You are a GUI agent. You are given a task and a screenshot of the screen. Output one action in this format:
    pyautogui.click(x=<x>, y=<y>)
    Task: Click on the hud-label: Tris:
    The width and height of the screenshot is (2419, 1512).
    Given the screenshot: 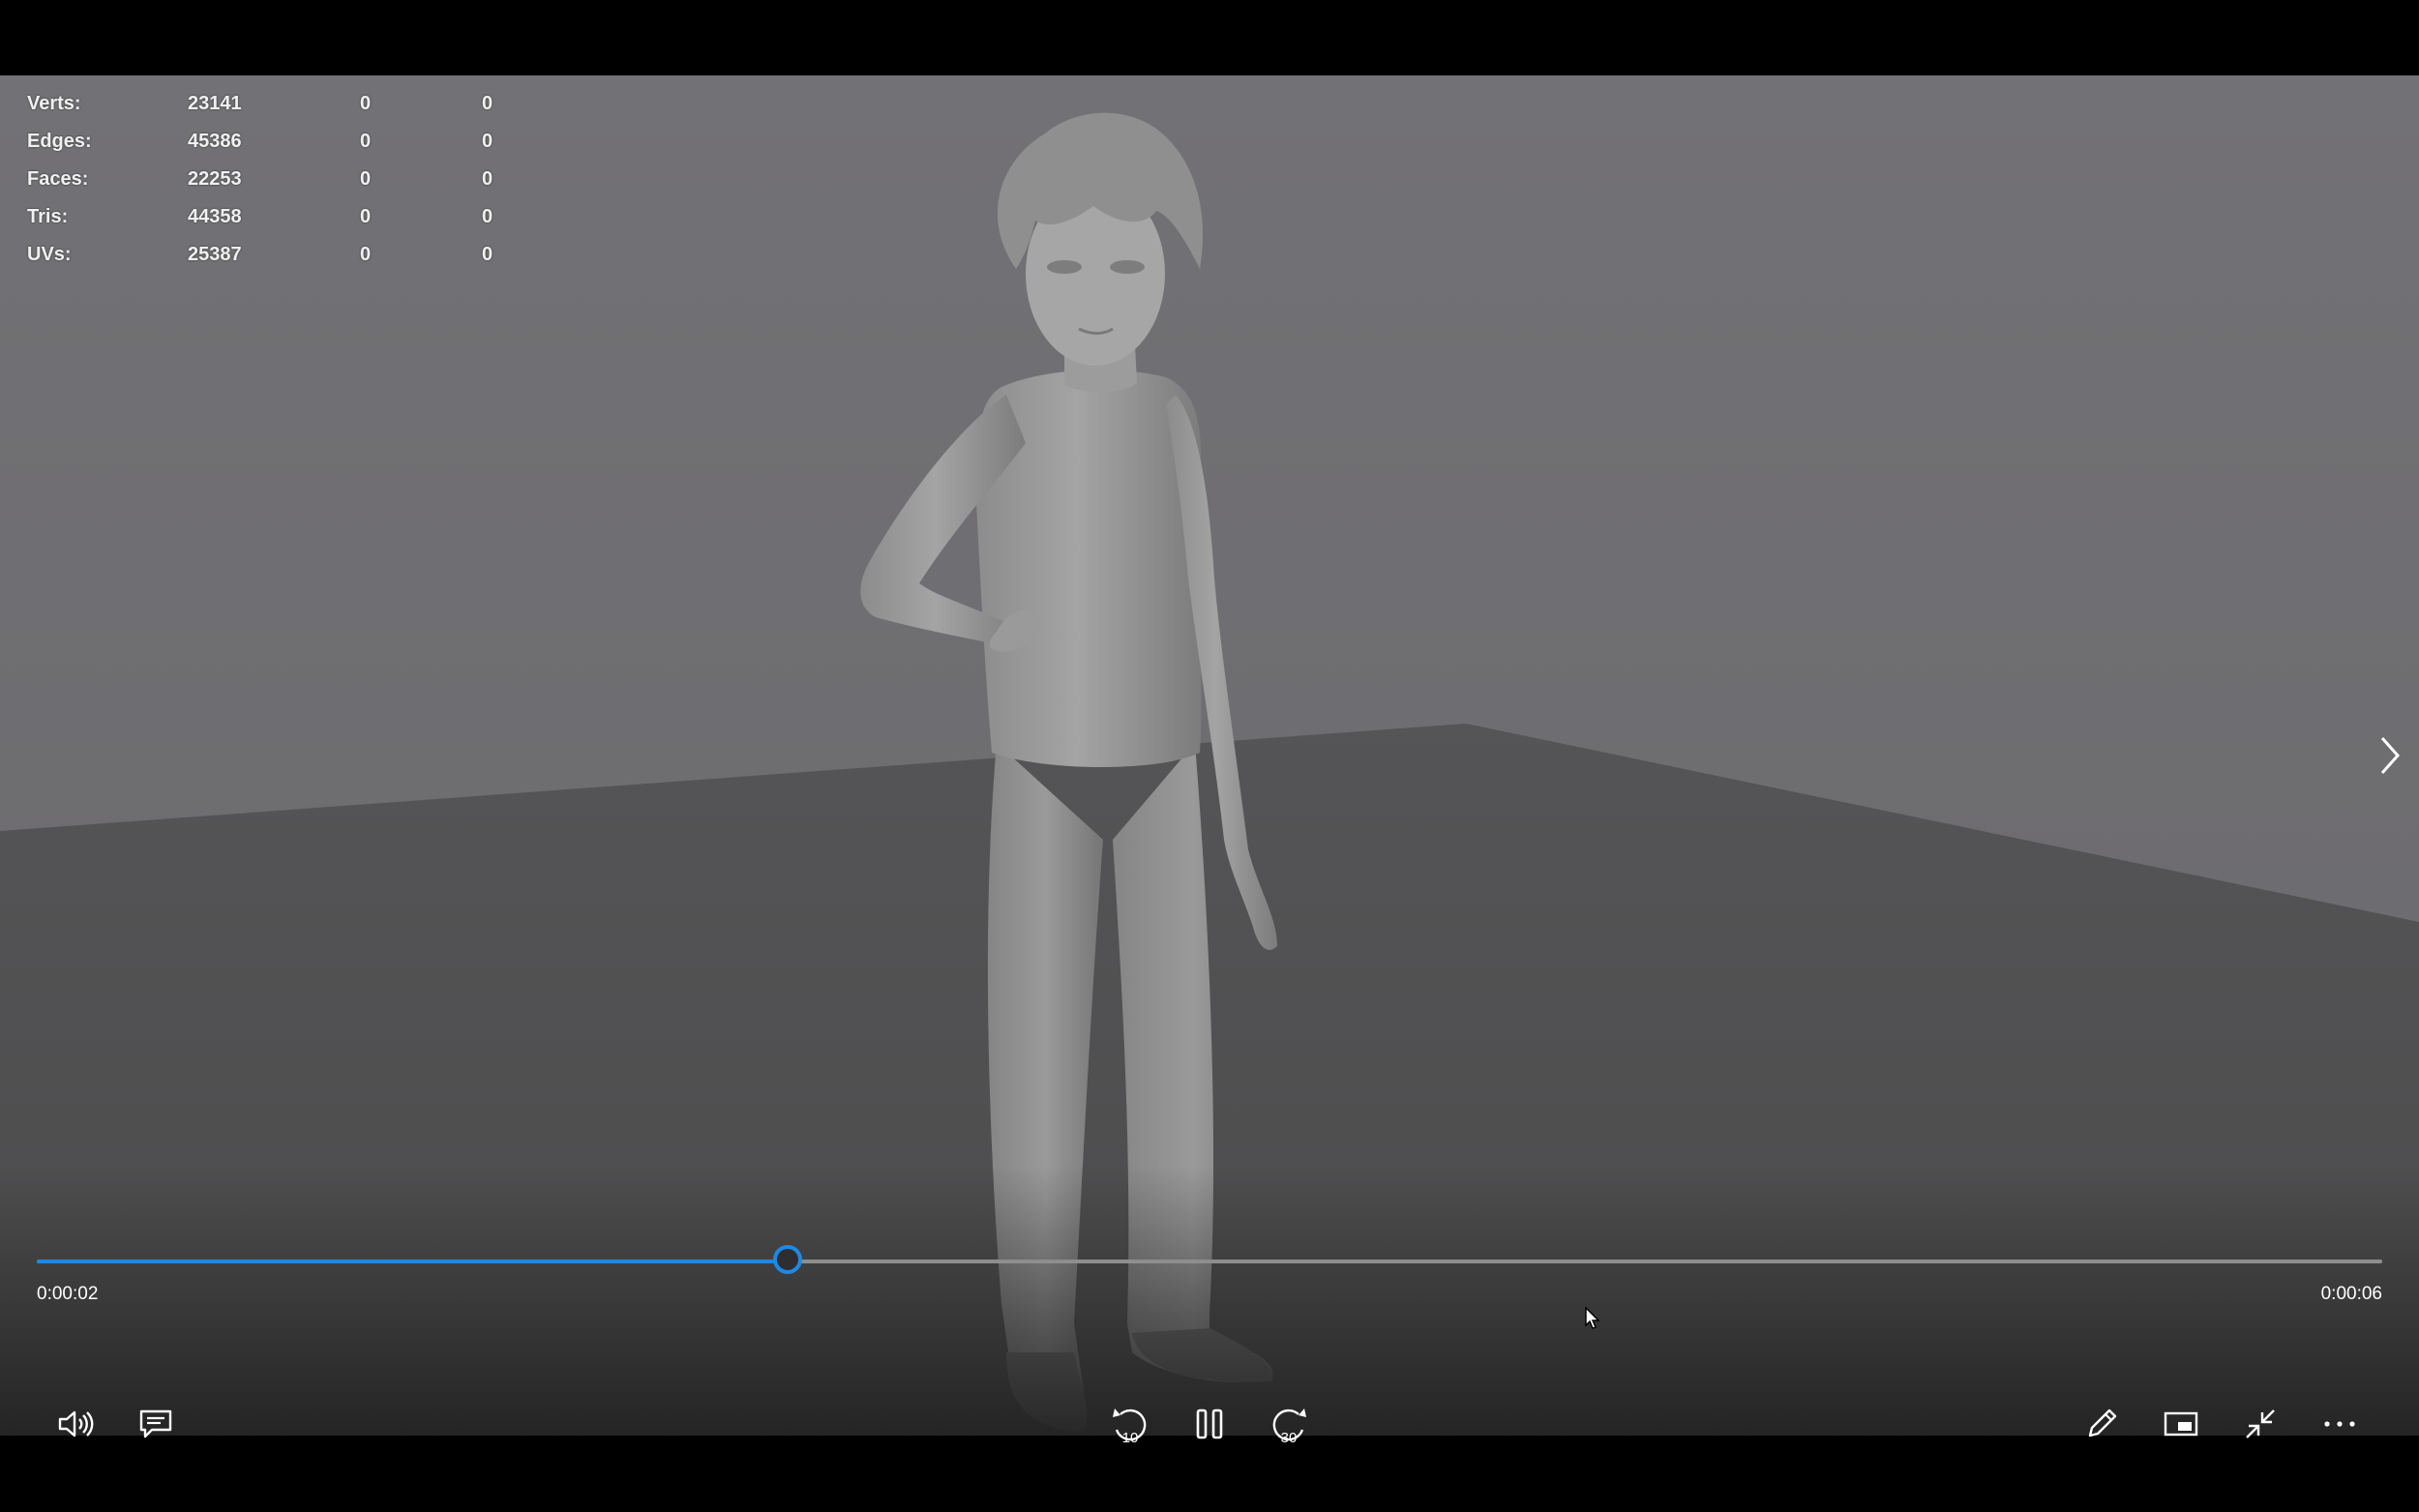 What is the action you would take?
    pyautogui.click(x=48, y=217)
    